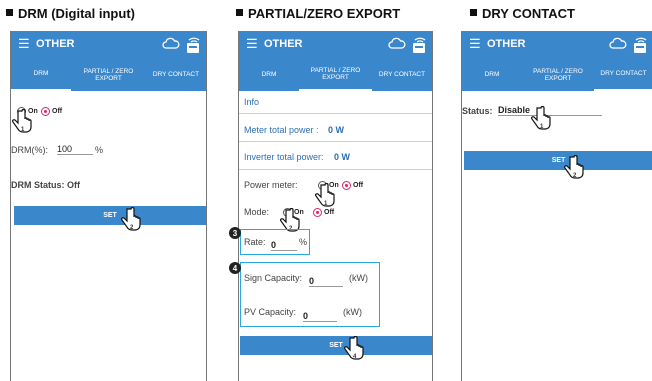 Image resolution: width=652 pixels, height=381 pixels. I want to click on power-meter-radio-off, so click(346, 185).